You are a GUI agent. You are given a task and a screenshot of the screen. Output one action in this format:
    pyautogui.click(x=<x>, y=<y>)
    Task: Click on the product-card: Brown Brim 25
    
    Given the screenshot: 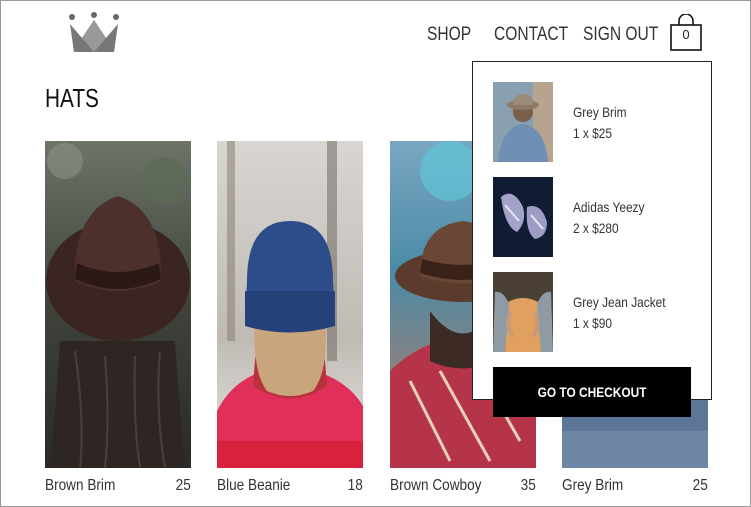 What is the action you would take?
    pyautogui.click(x=118, y=317)
    